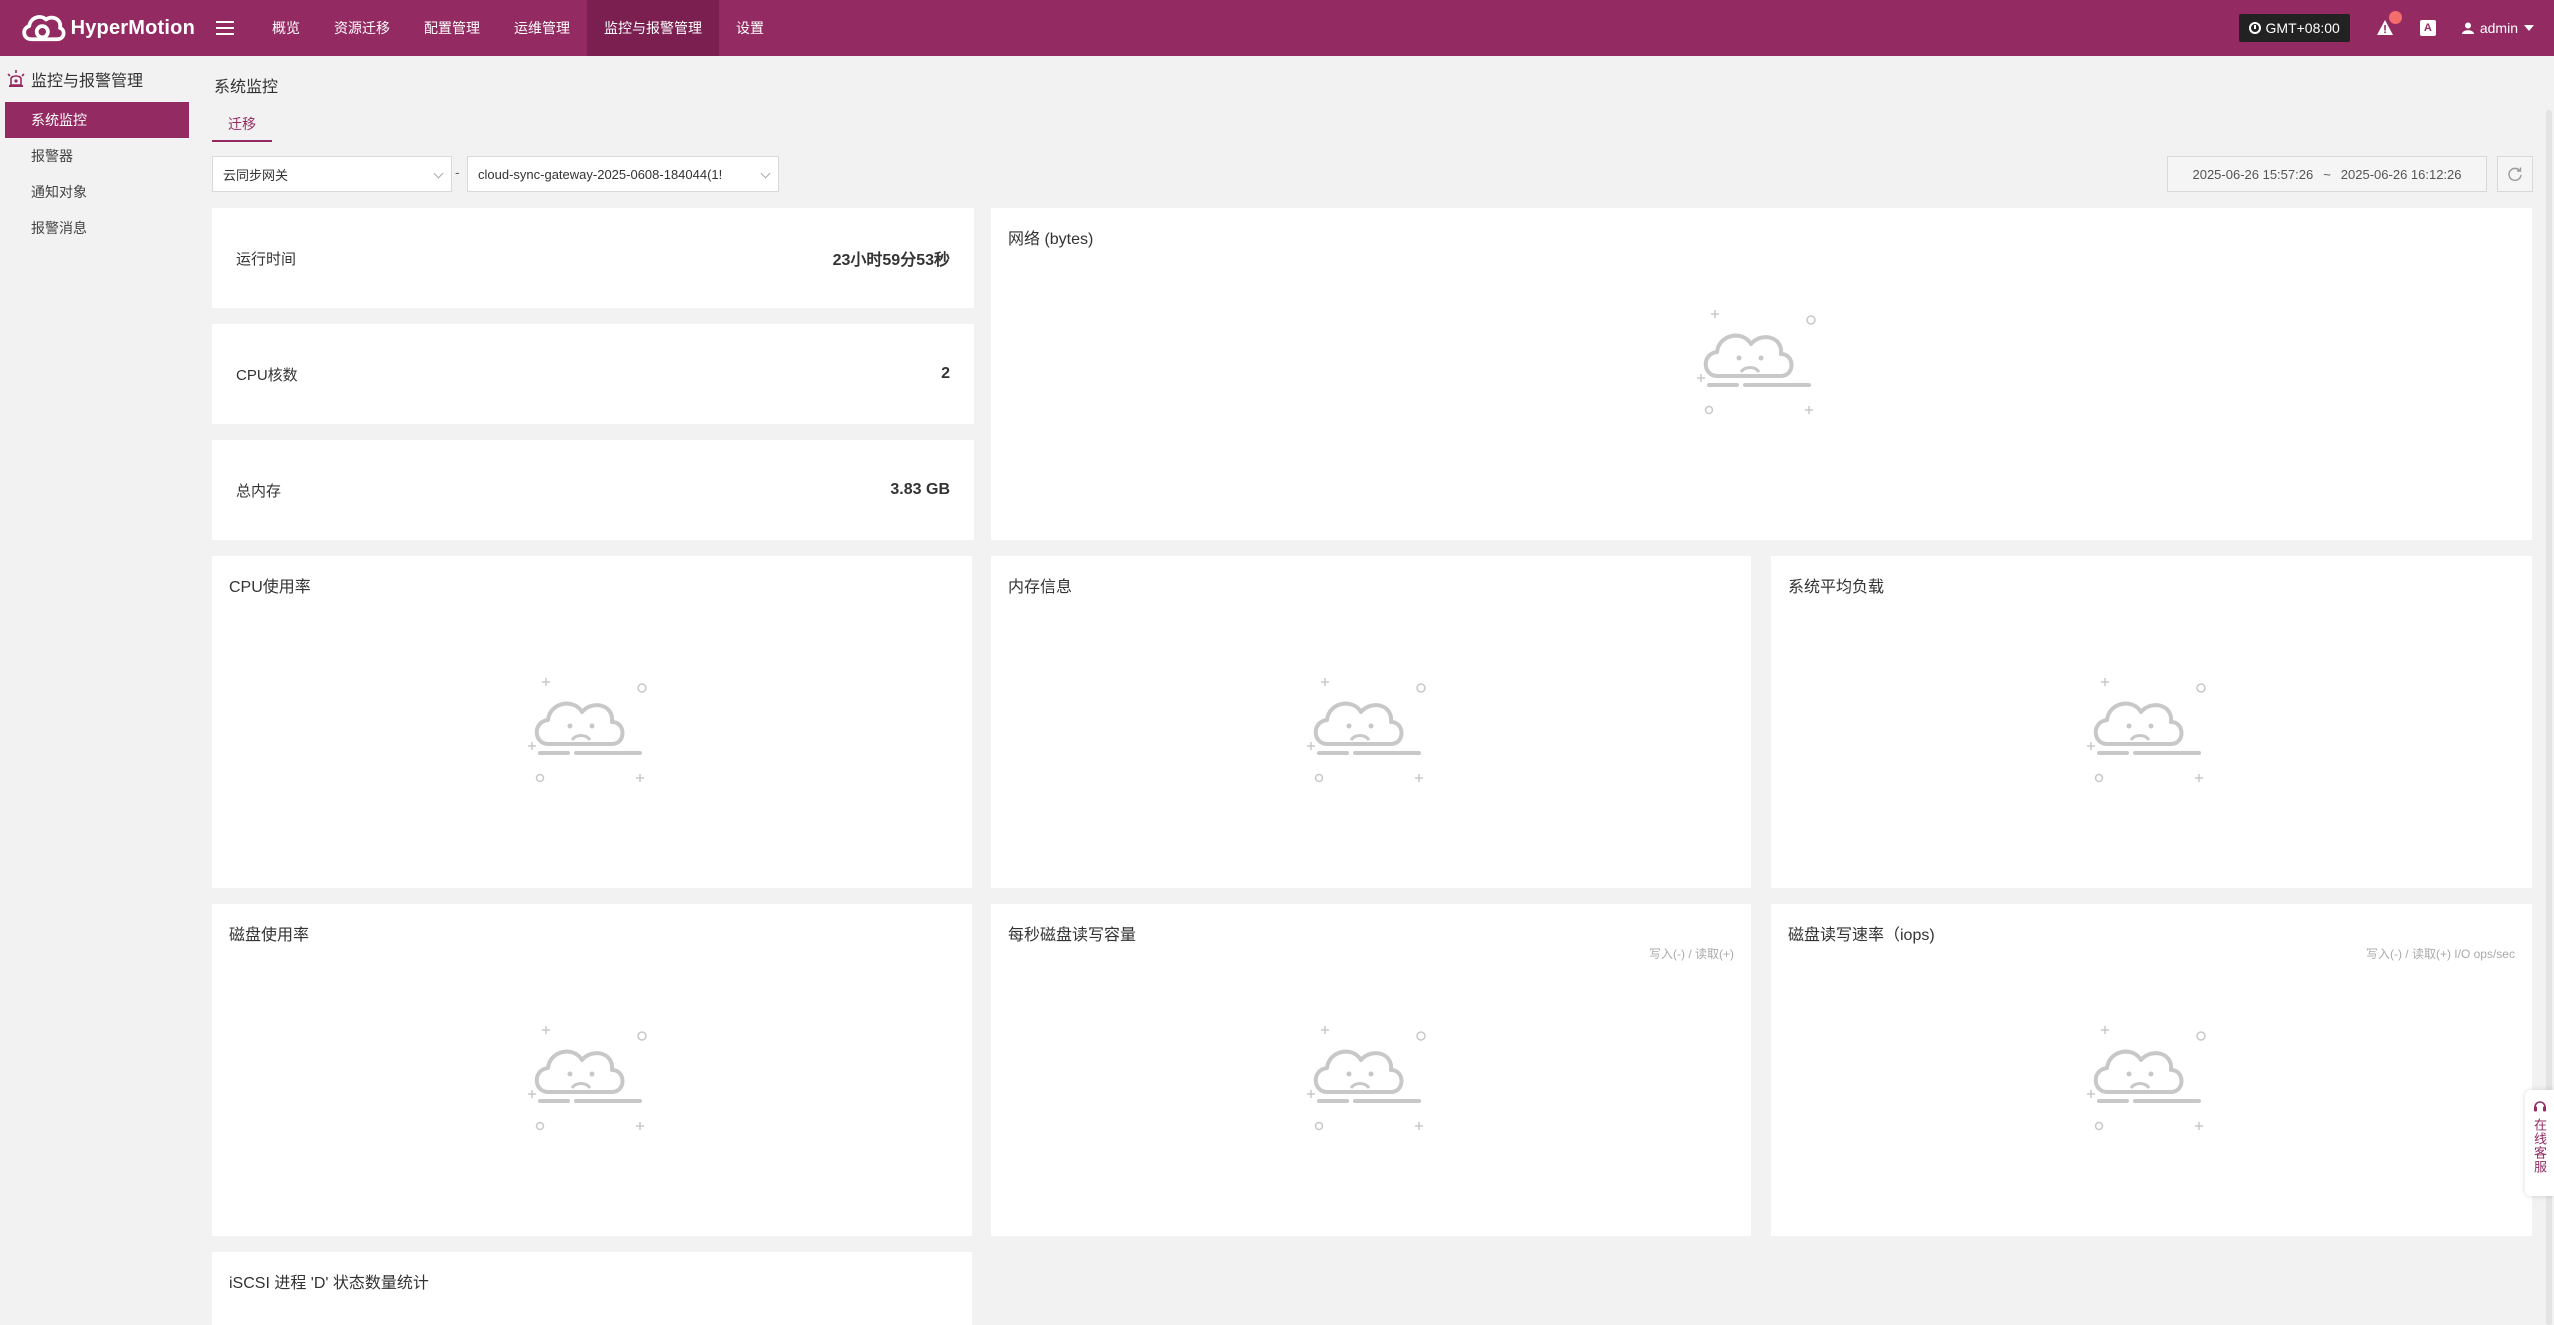 This screenshot has width=2554, height=1325. I want to click on sidebar: 监控与报警管理 系统监控 报警器 通知对象 报警消息, so click(98, 690).